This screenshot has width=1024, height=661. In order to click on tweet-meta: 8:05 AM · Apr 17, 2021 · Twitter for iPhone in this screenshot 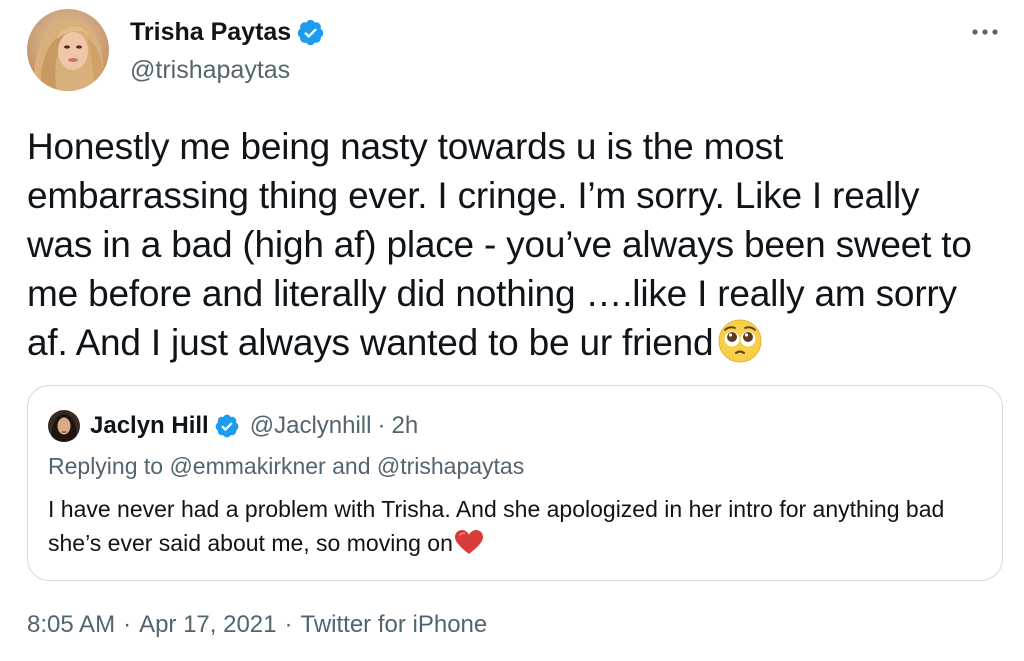, I will do `click(257, 625)`.